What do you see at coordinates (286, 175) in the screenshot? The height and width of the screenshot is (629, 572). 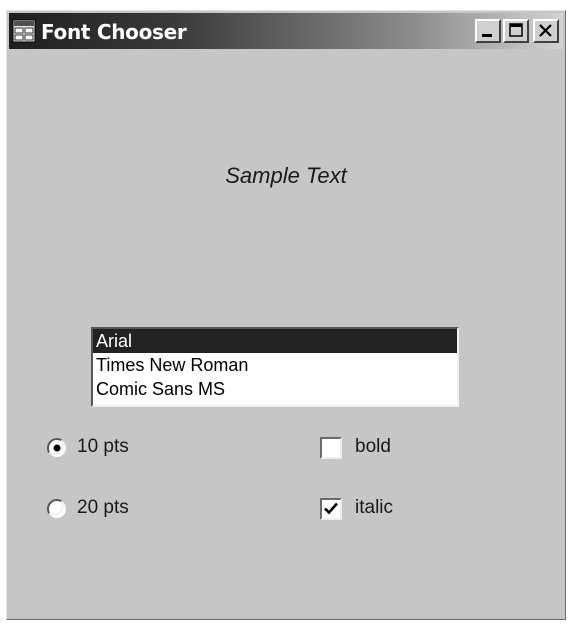 I see `sample-text-preview: Sample Text` at bounding box center [286, 175].